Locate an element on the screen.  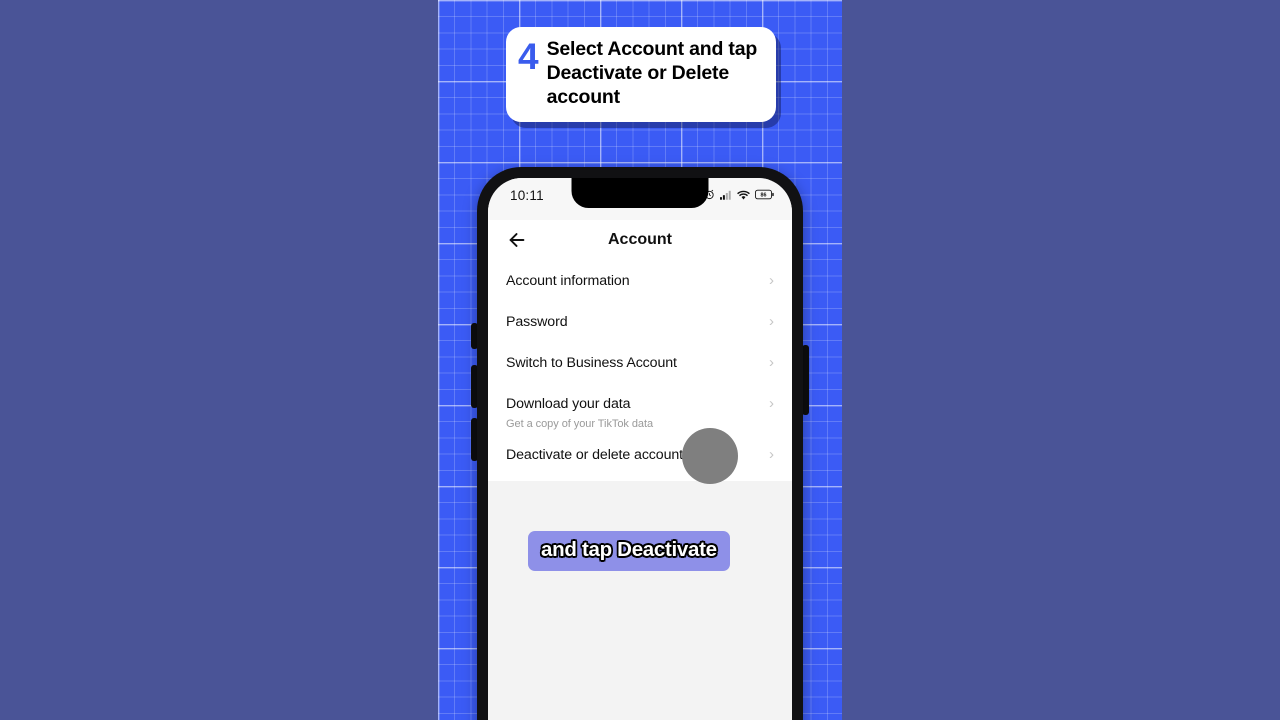
settings-row-password: Password › is located at coordinates (640, 321).